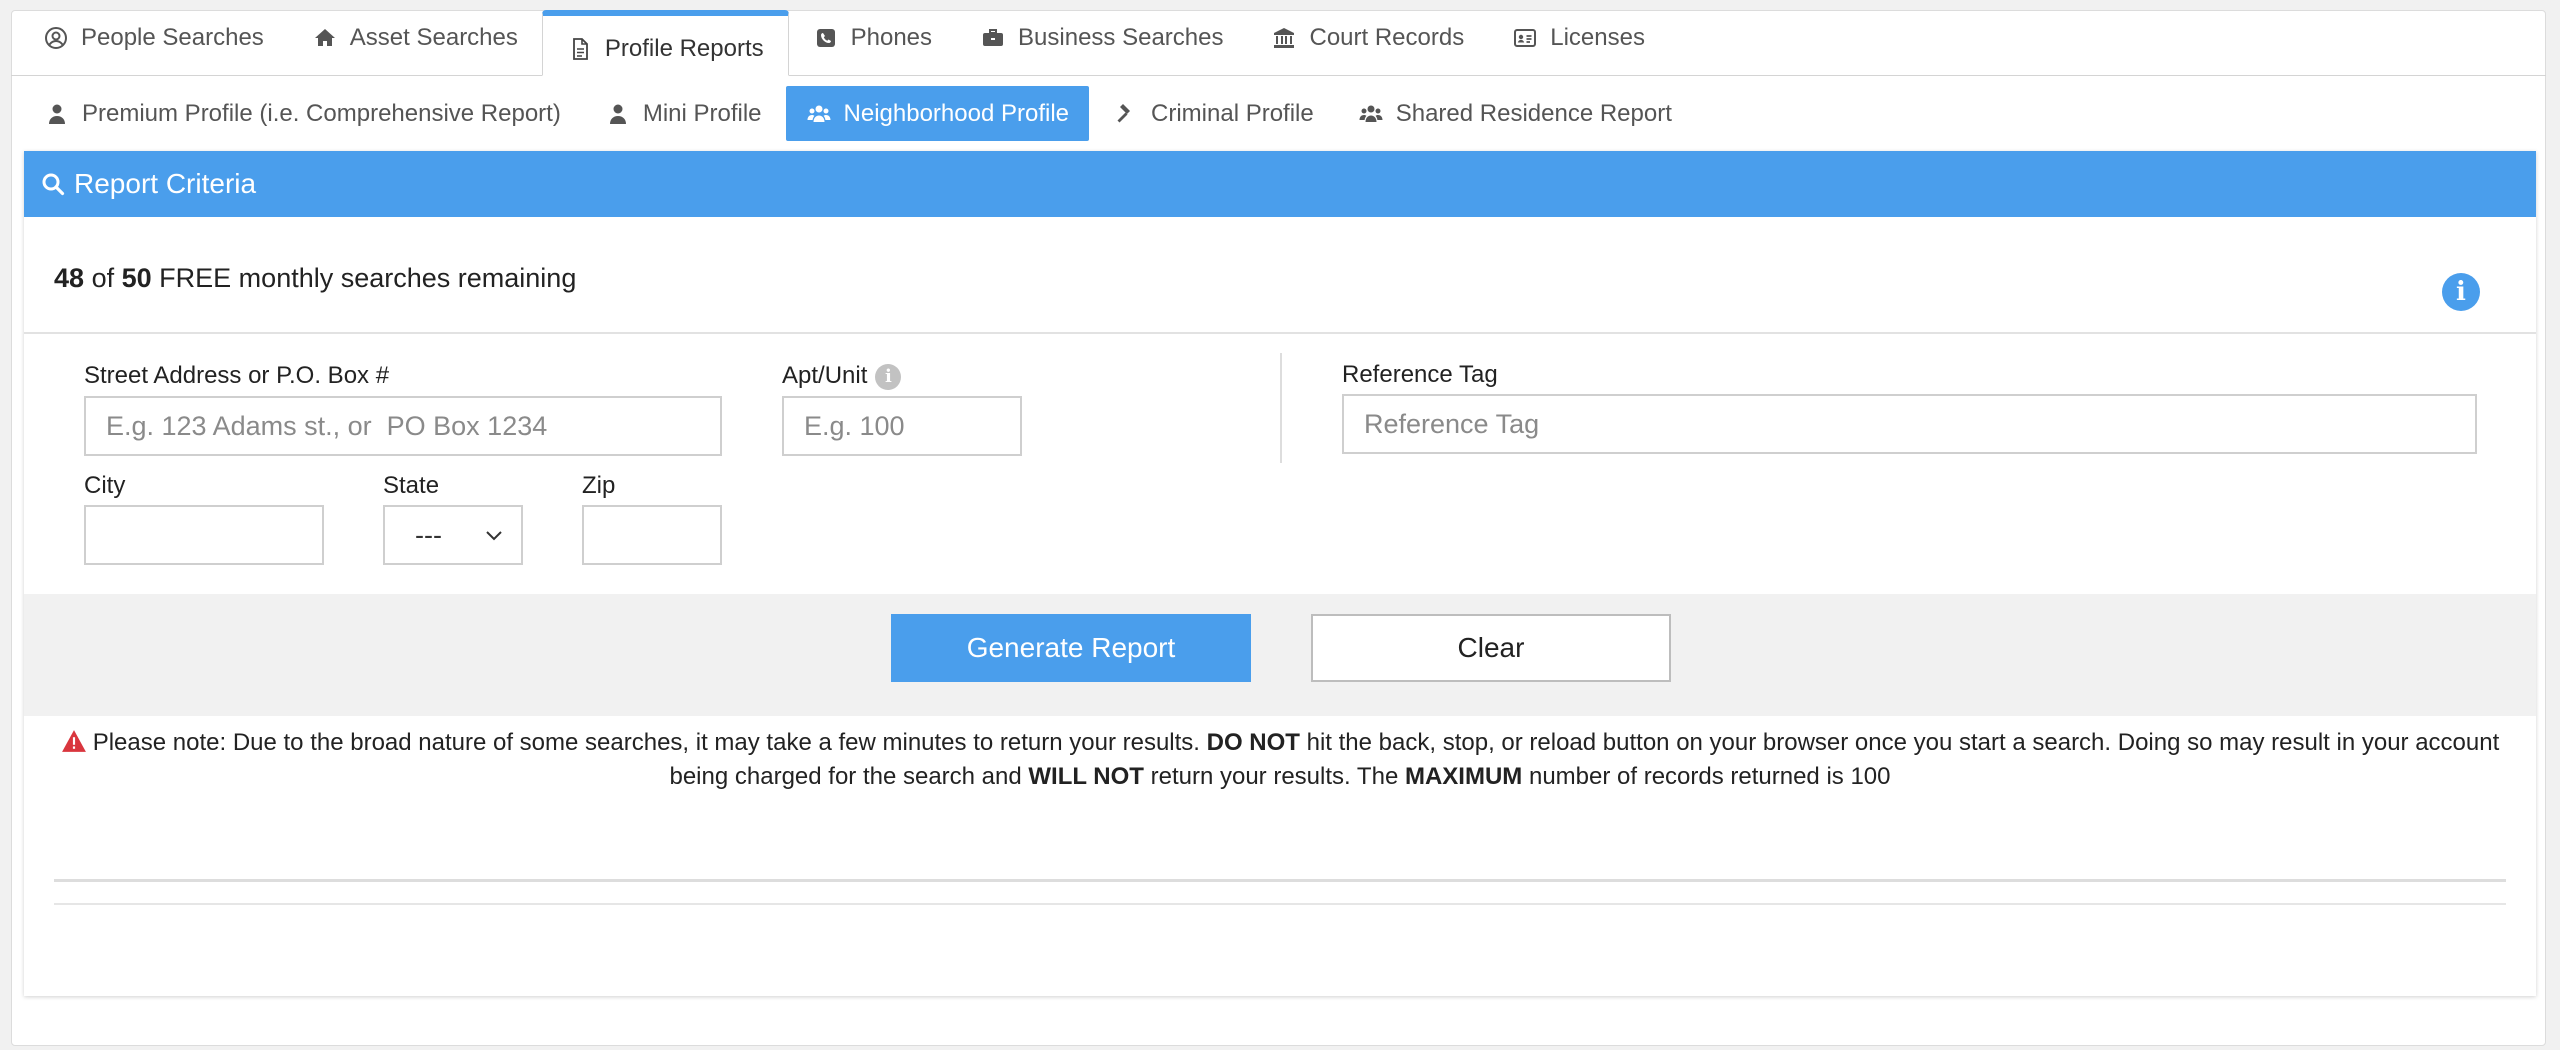  I want to click on subtab-shared-residence-report: Shared Residence Report, so click(1515, 113).